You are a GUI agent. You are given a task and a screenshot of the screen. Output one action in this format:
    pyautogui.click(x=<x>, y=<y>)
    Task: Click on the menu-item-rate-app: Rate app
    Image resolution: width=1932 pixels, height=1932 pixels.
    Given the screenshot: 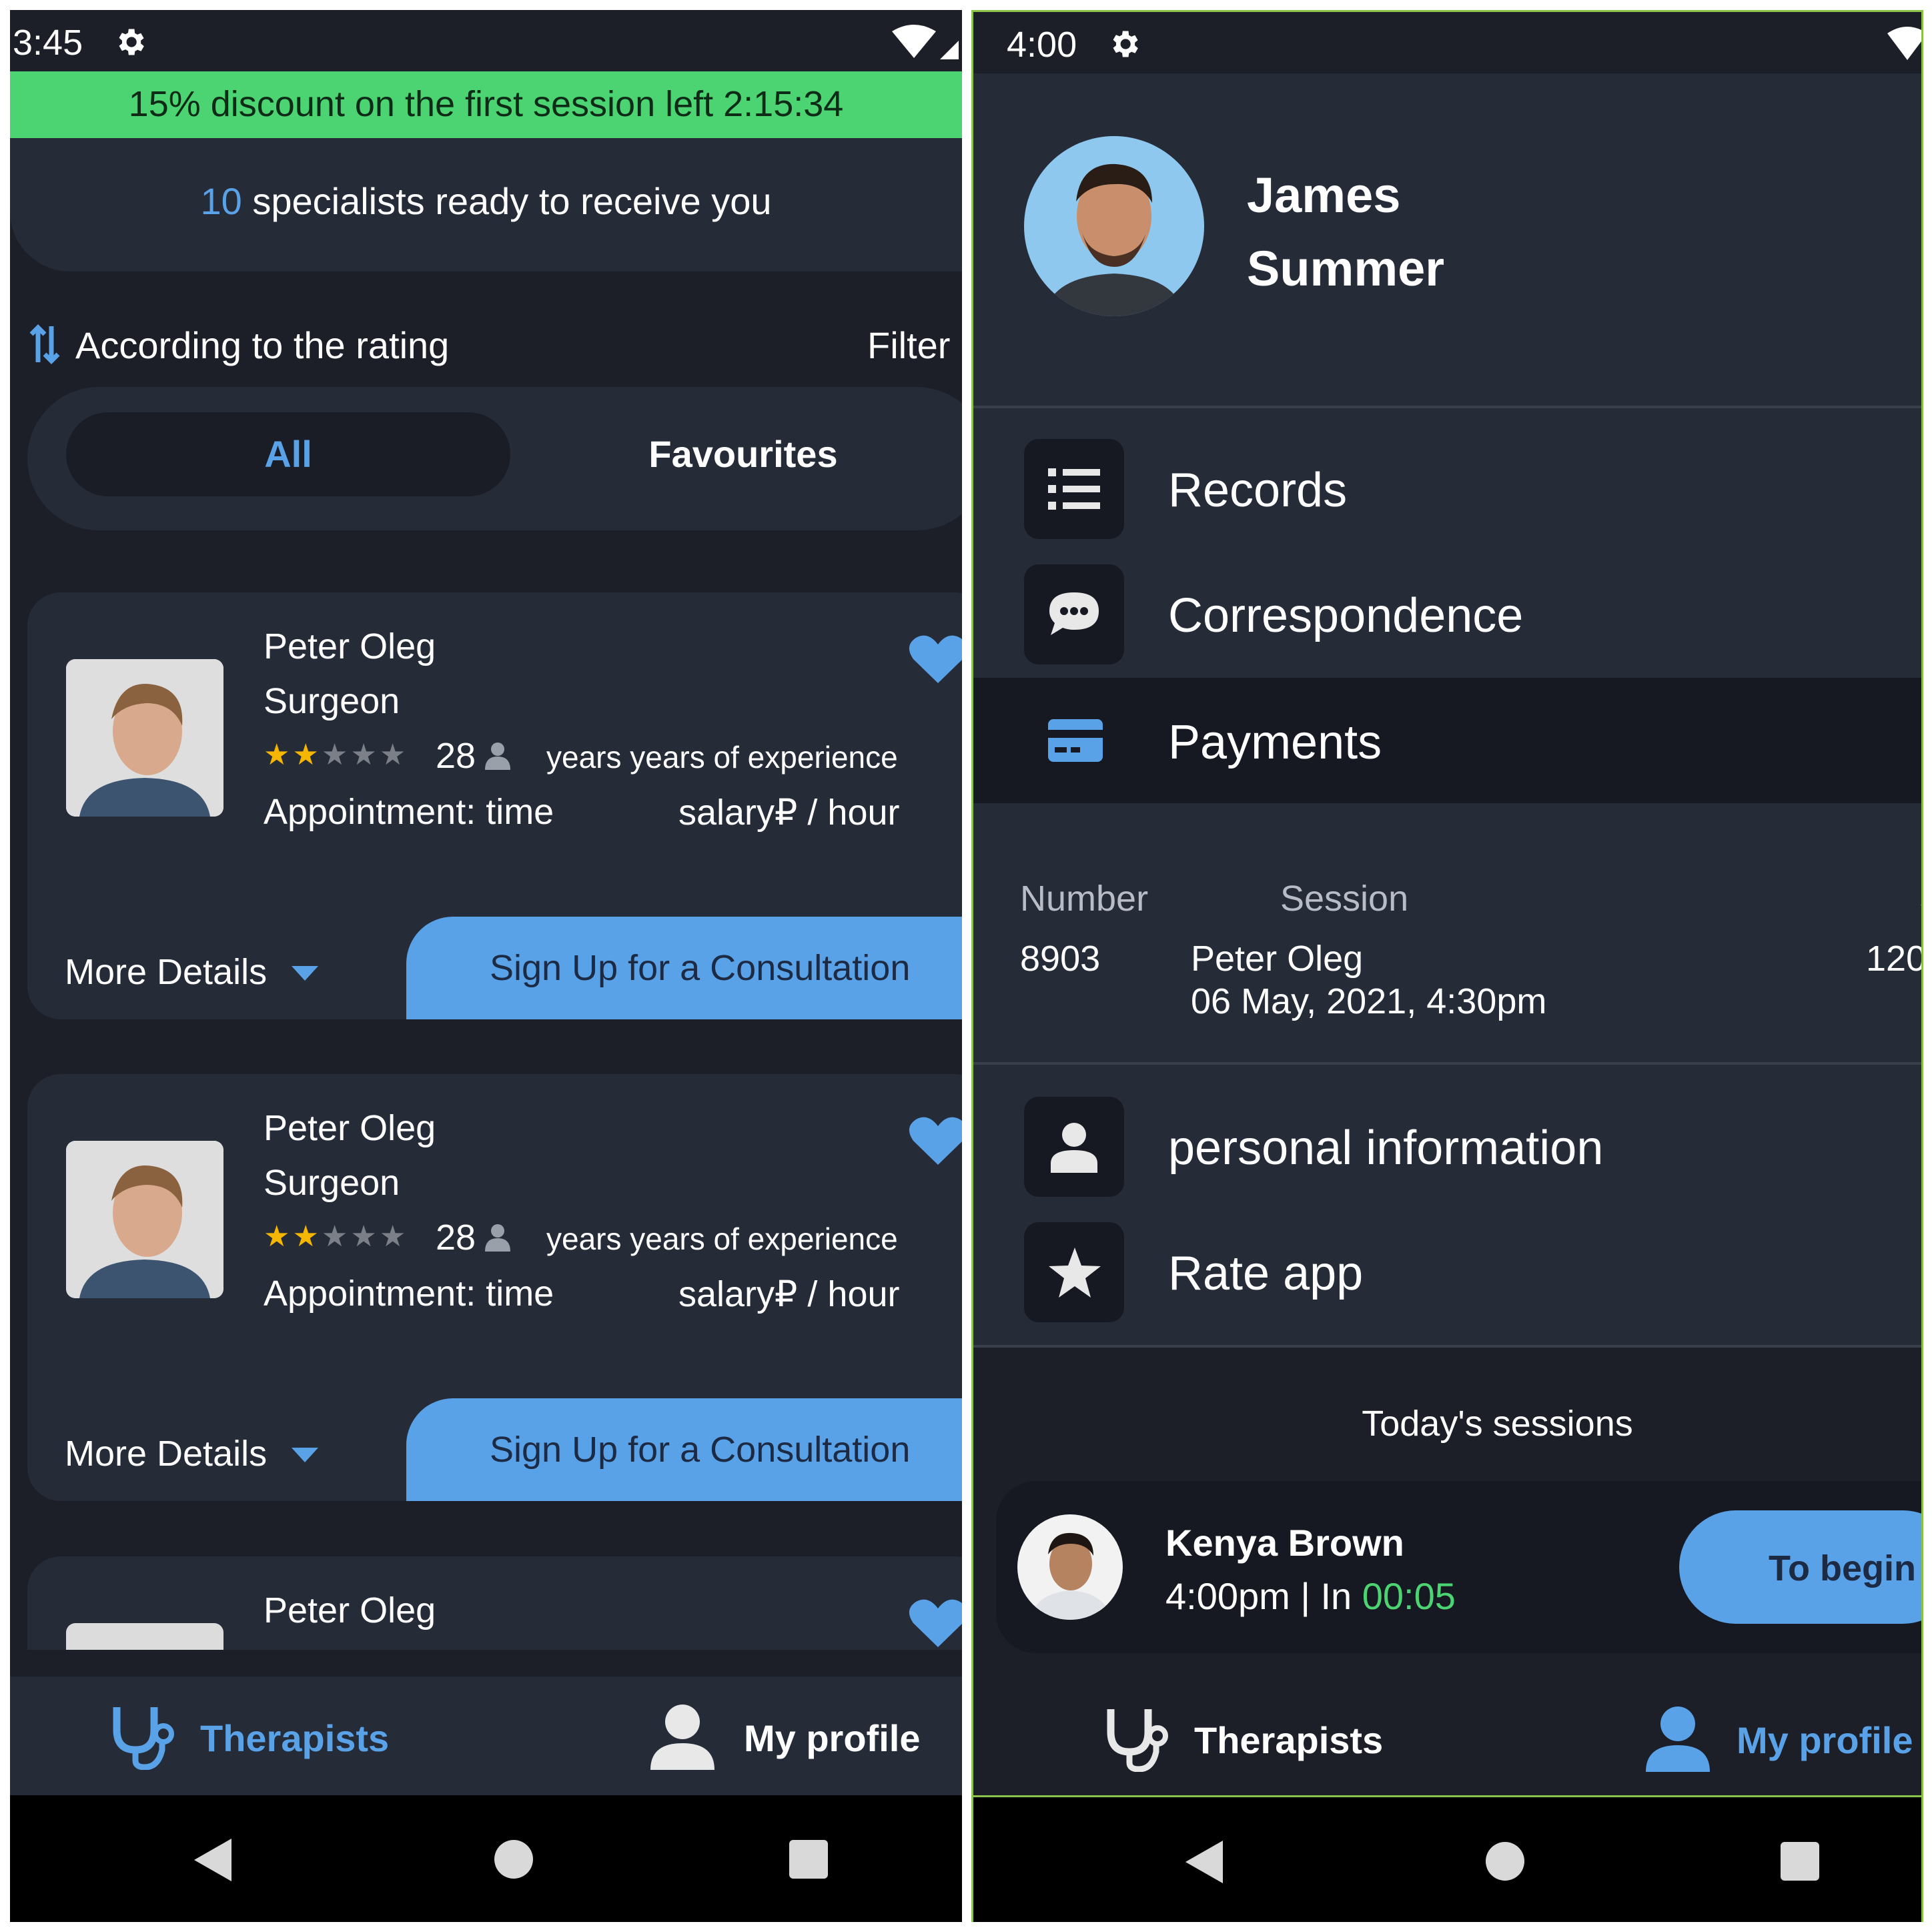 What is the action you would take?
    pyautogui.click(x=1447, y=1269)
    